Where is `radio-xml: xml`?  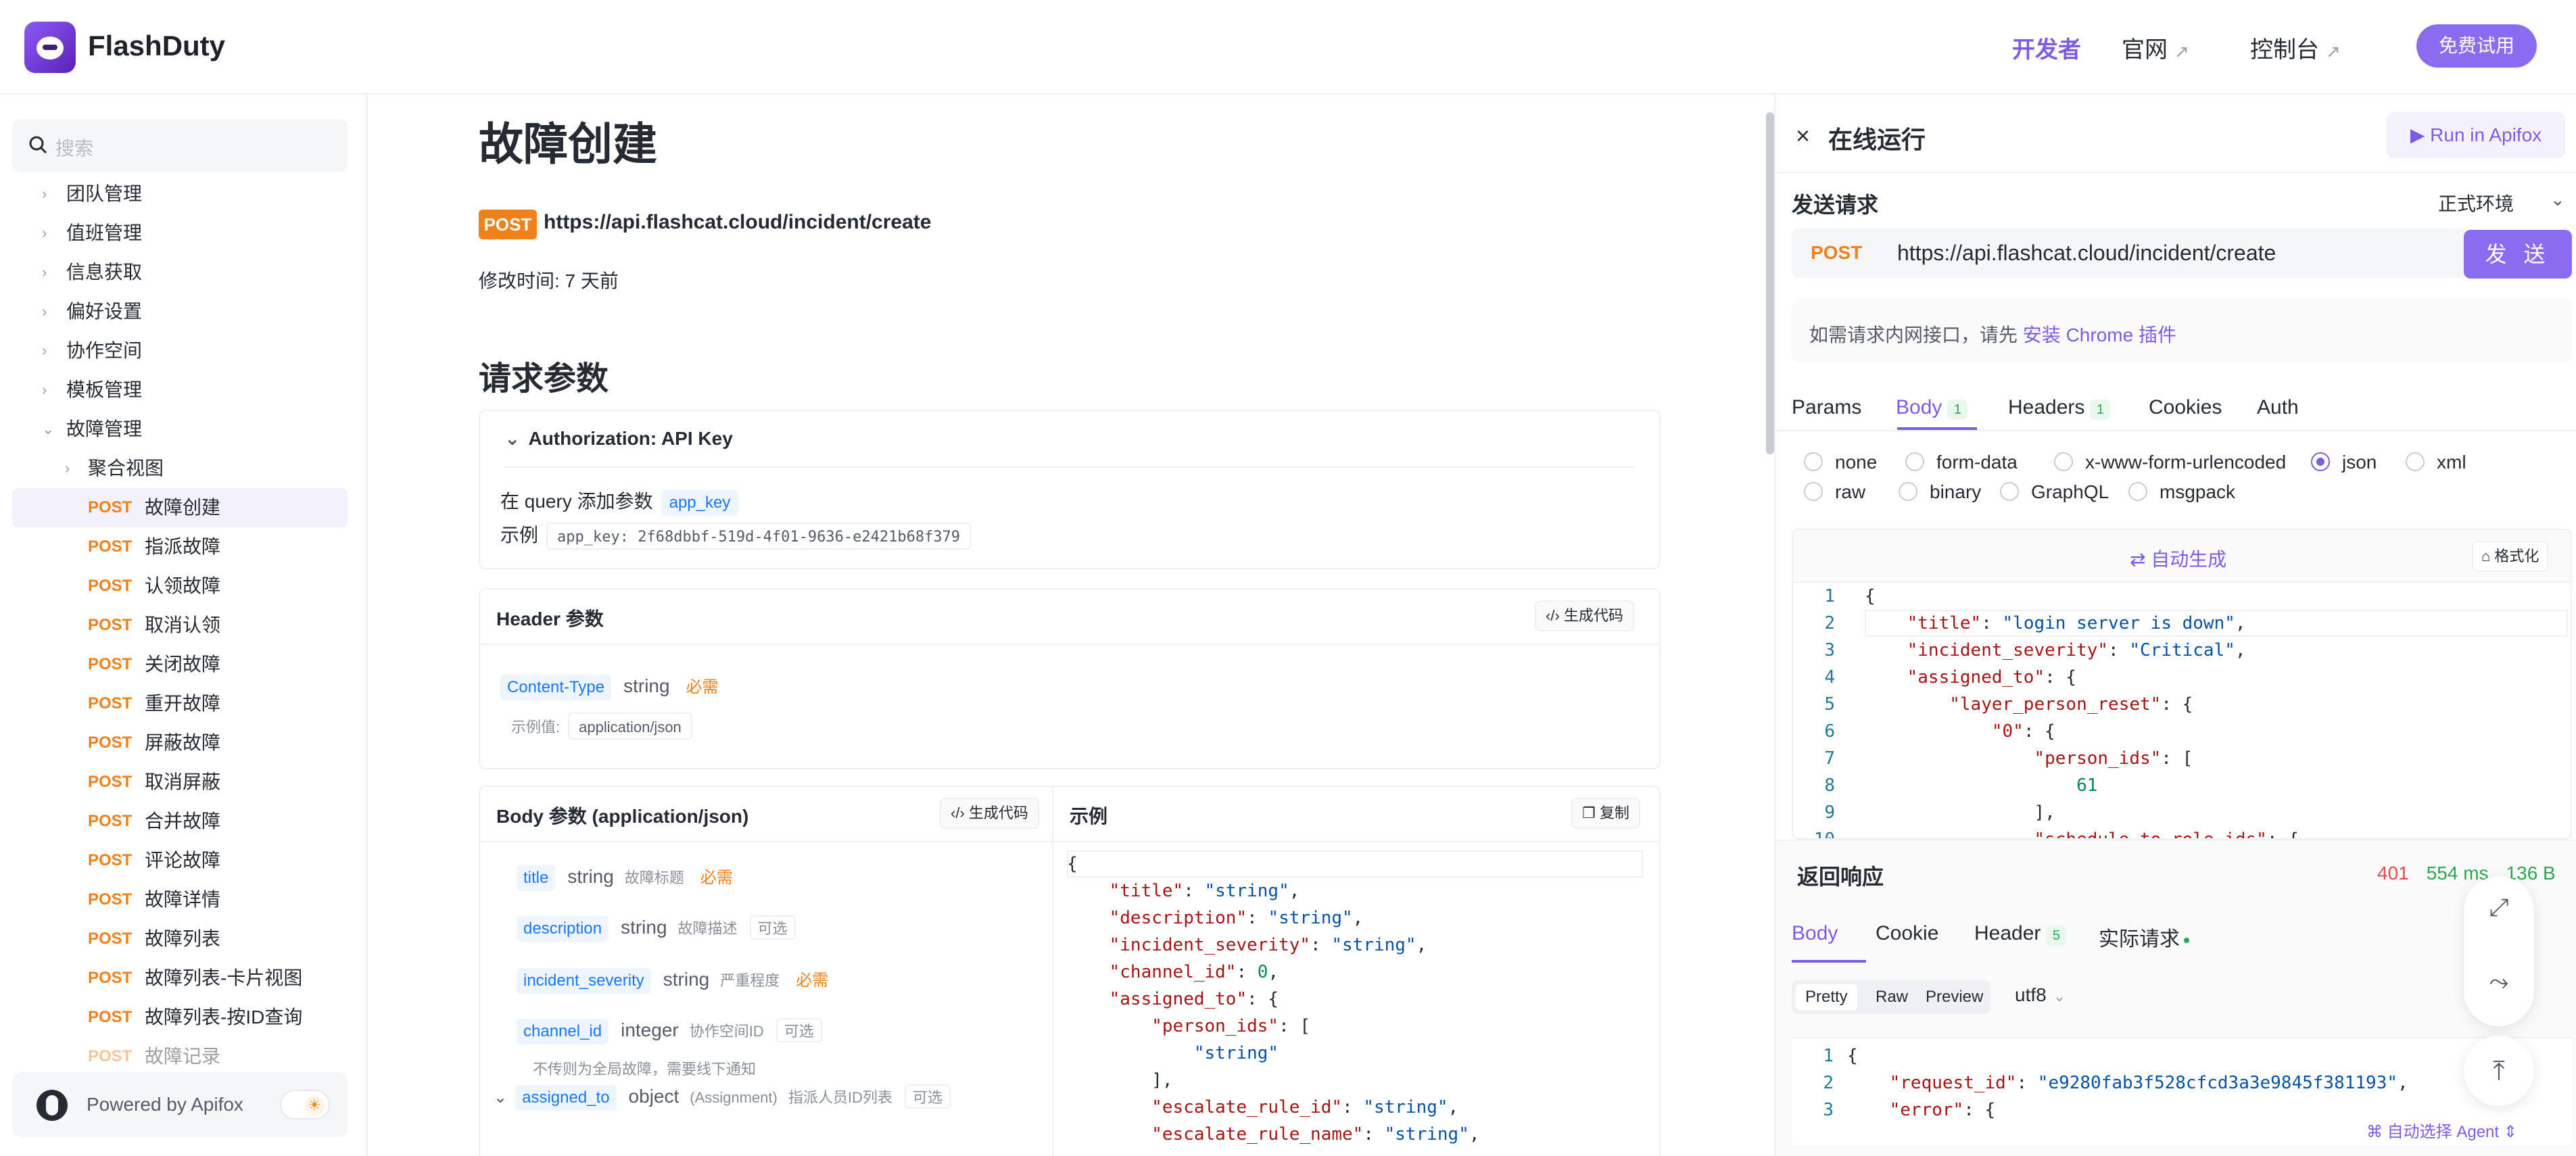
radio-xml: xml is located at coordinates (2436, 462).